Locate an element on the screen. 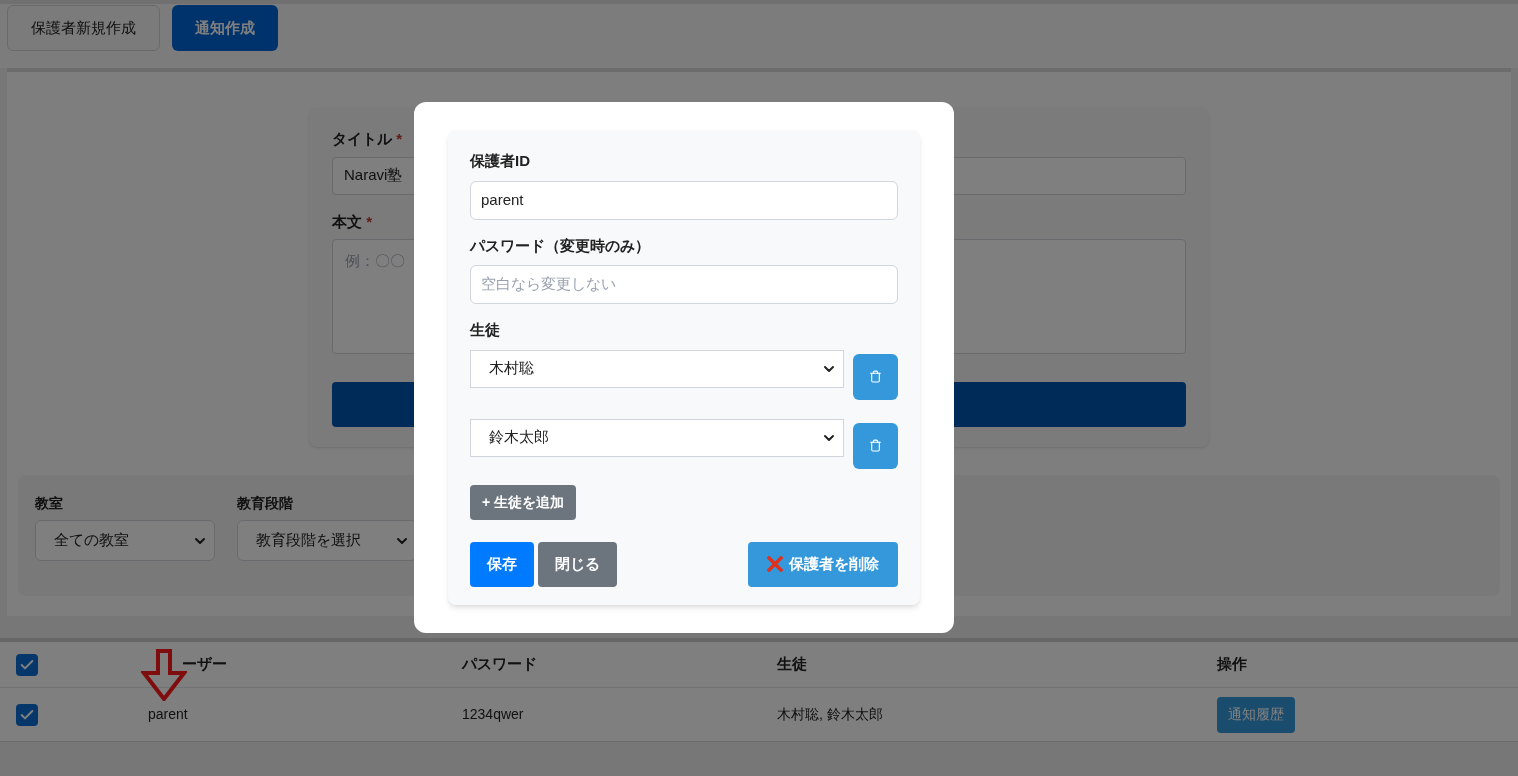 This screenshot has width=1518, height=776. student-select: 木村聡 is located at coordinates (657, 368).